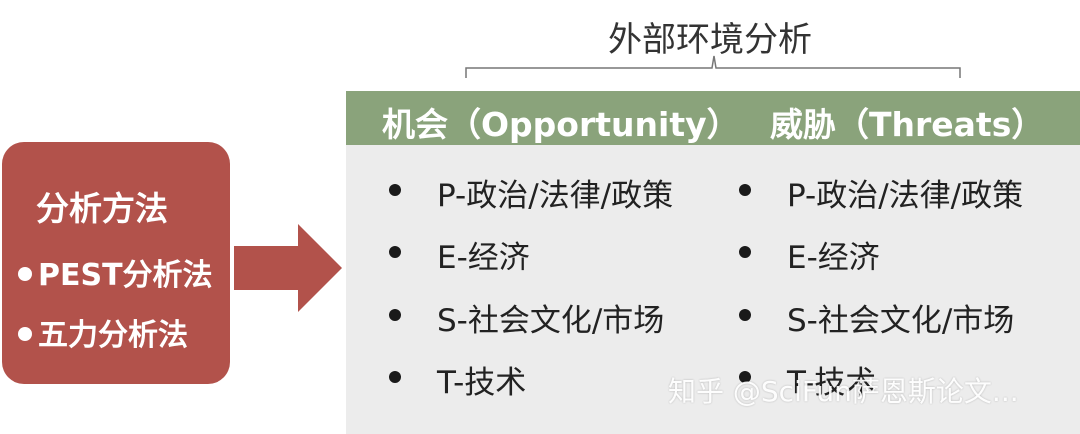 The height and width of the screenshot is (434, 1080). What do you see at coordinates (833, 258) in the screenshot?
I see `threat-factor-economic: E-经济` at bounding box center [833, 258].